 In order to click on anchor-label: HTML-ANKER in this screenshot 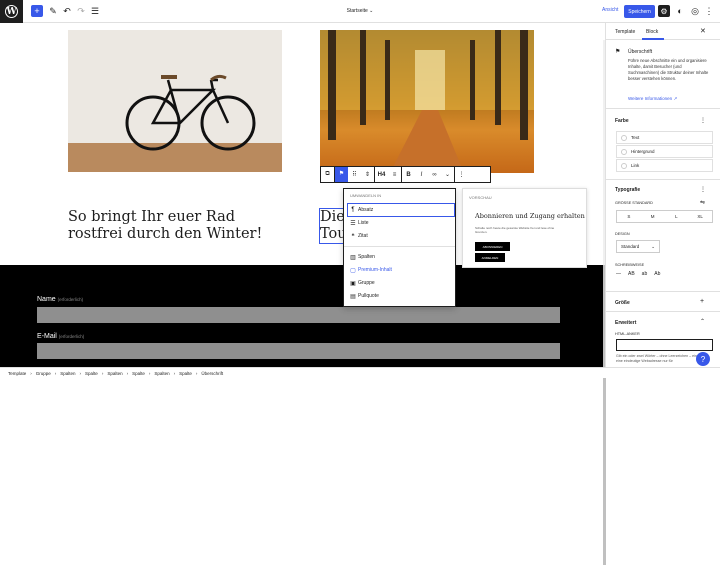, I will do `click(627, 334)`.